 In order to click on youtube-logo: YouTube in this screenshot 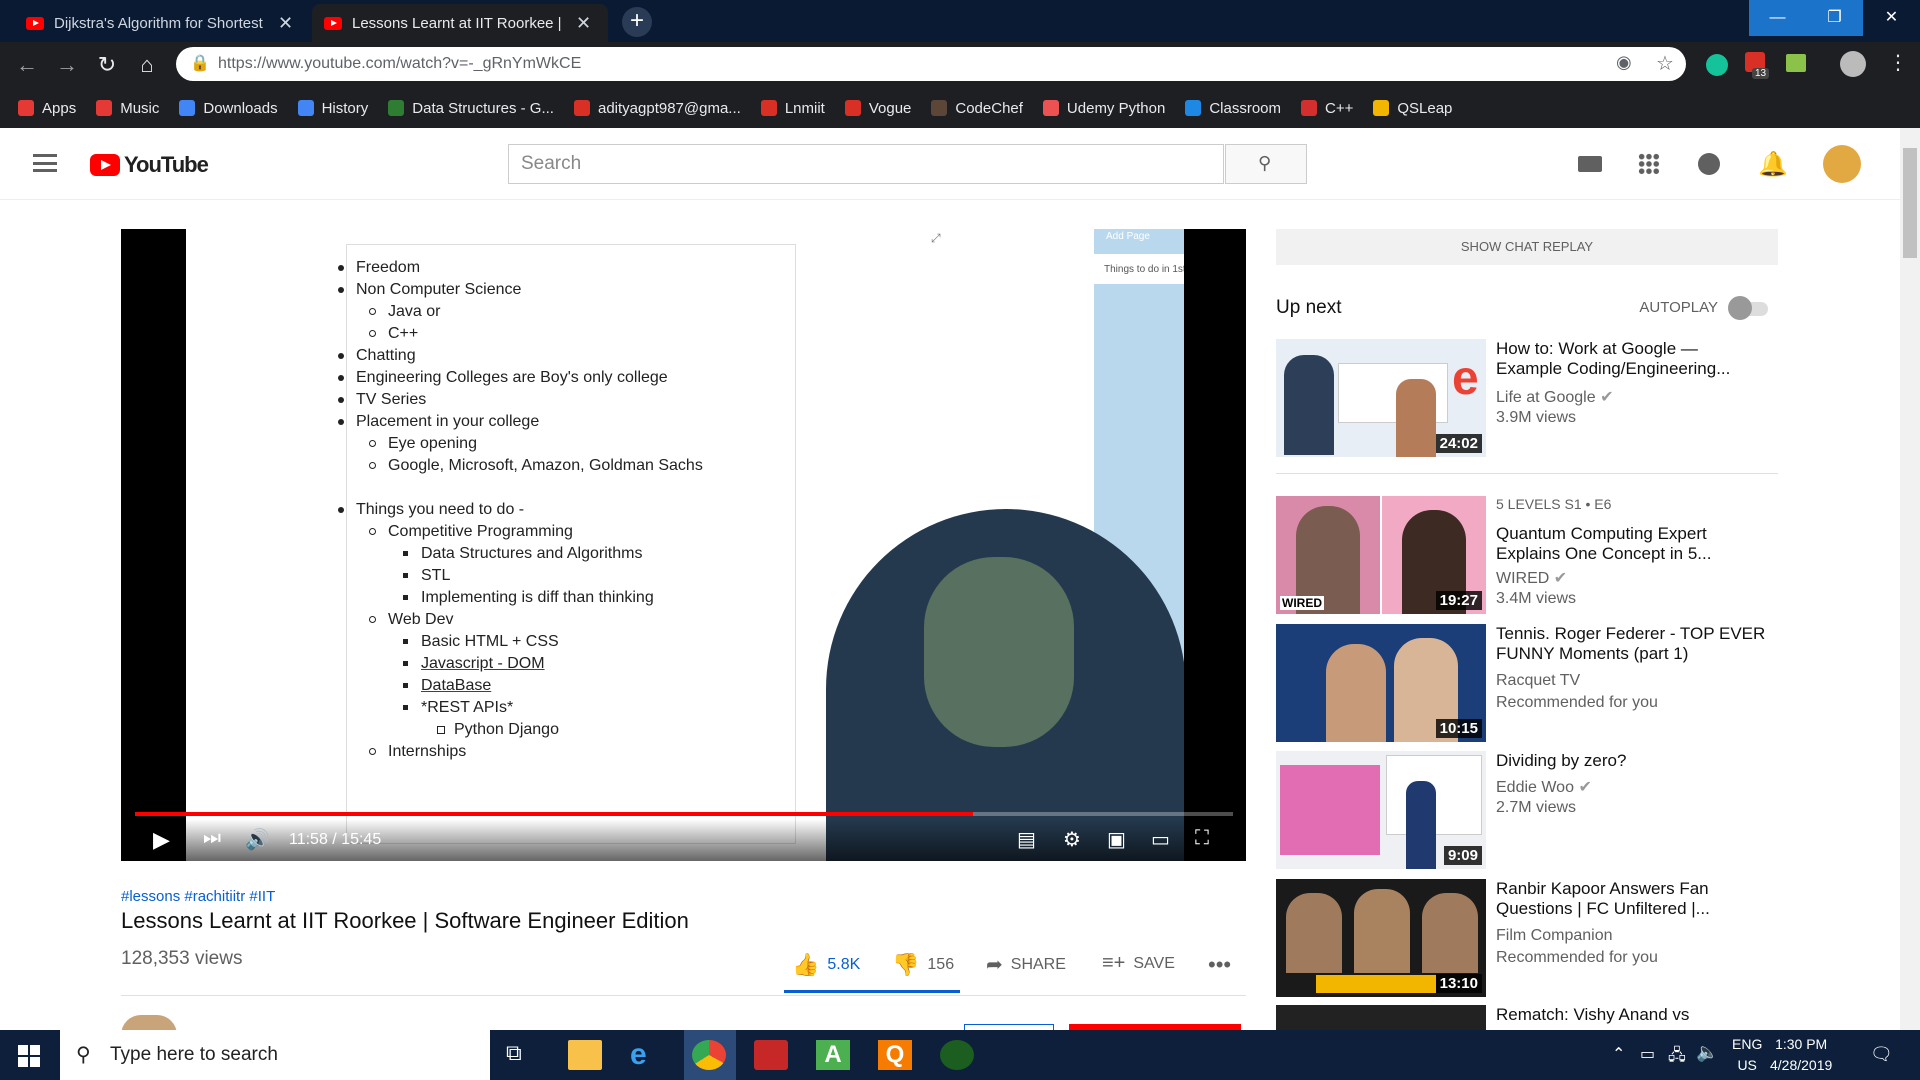, I will do `click(149, 165)`.